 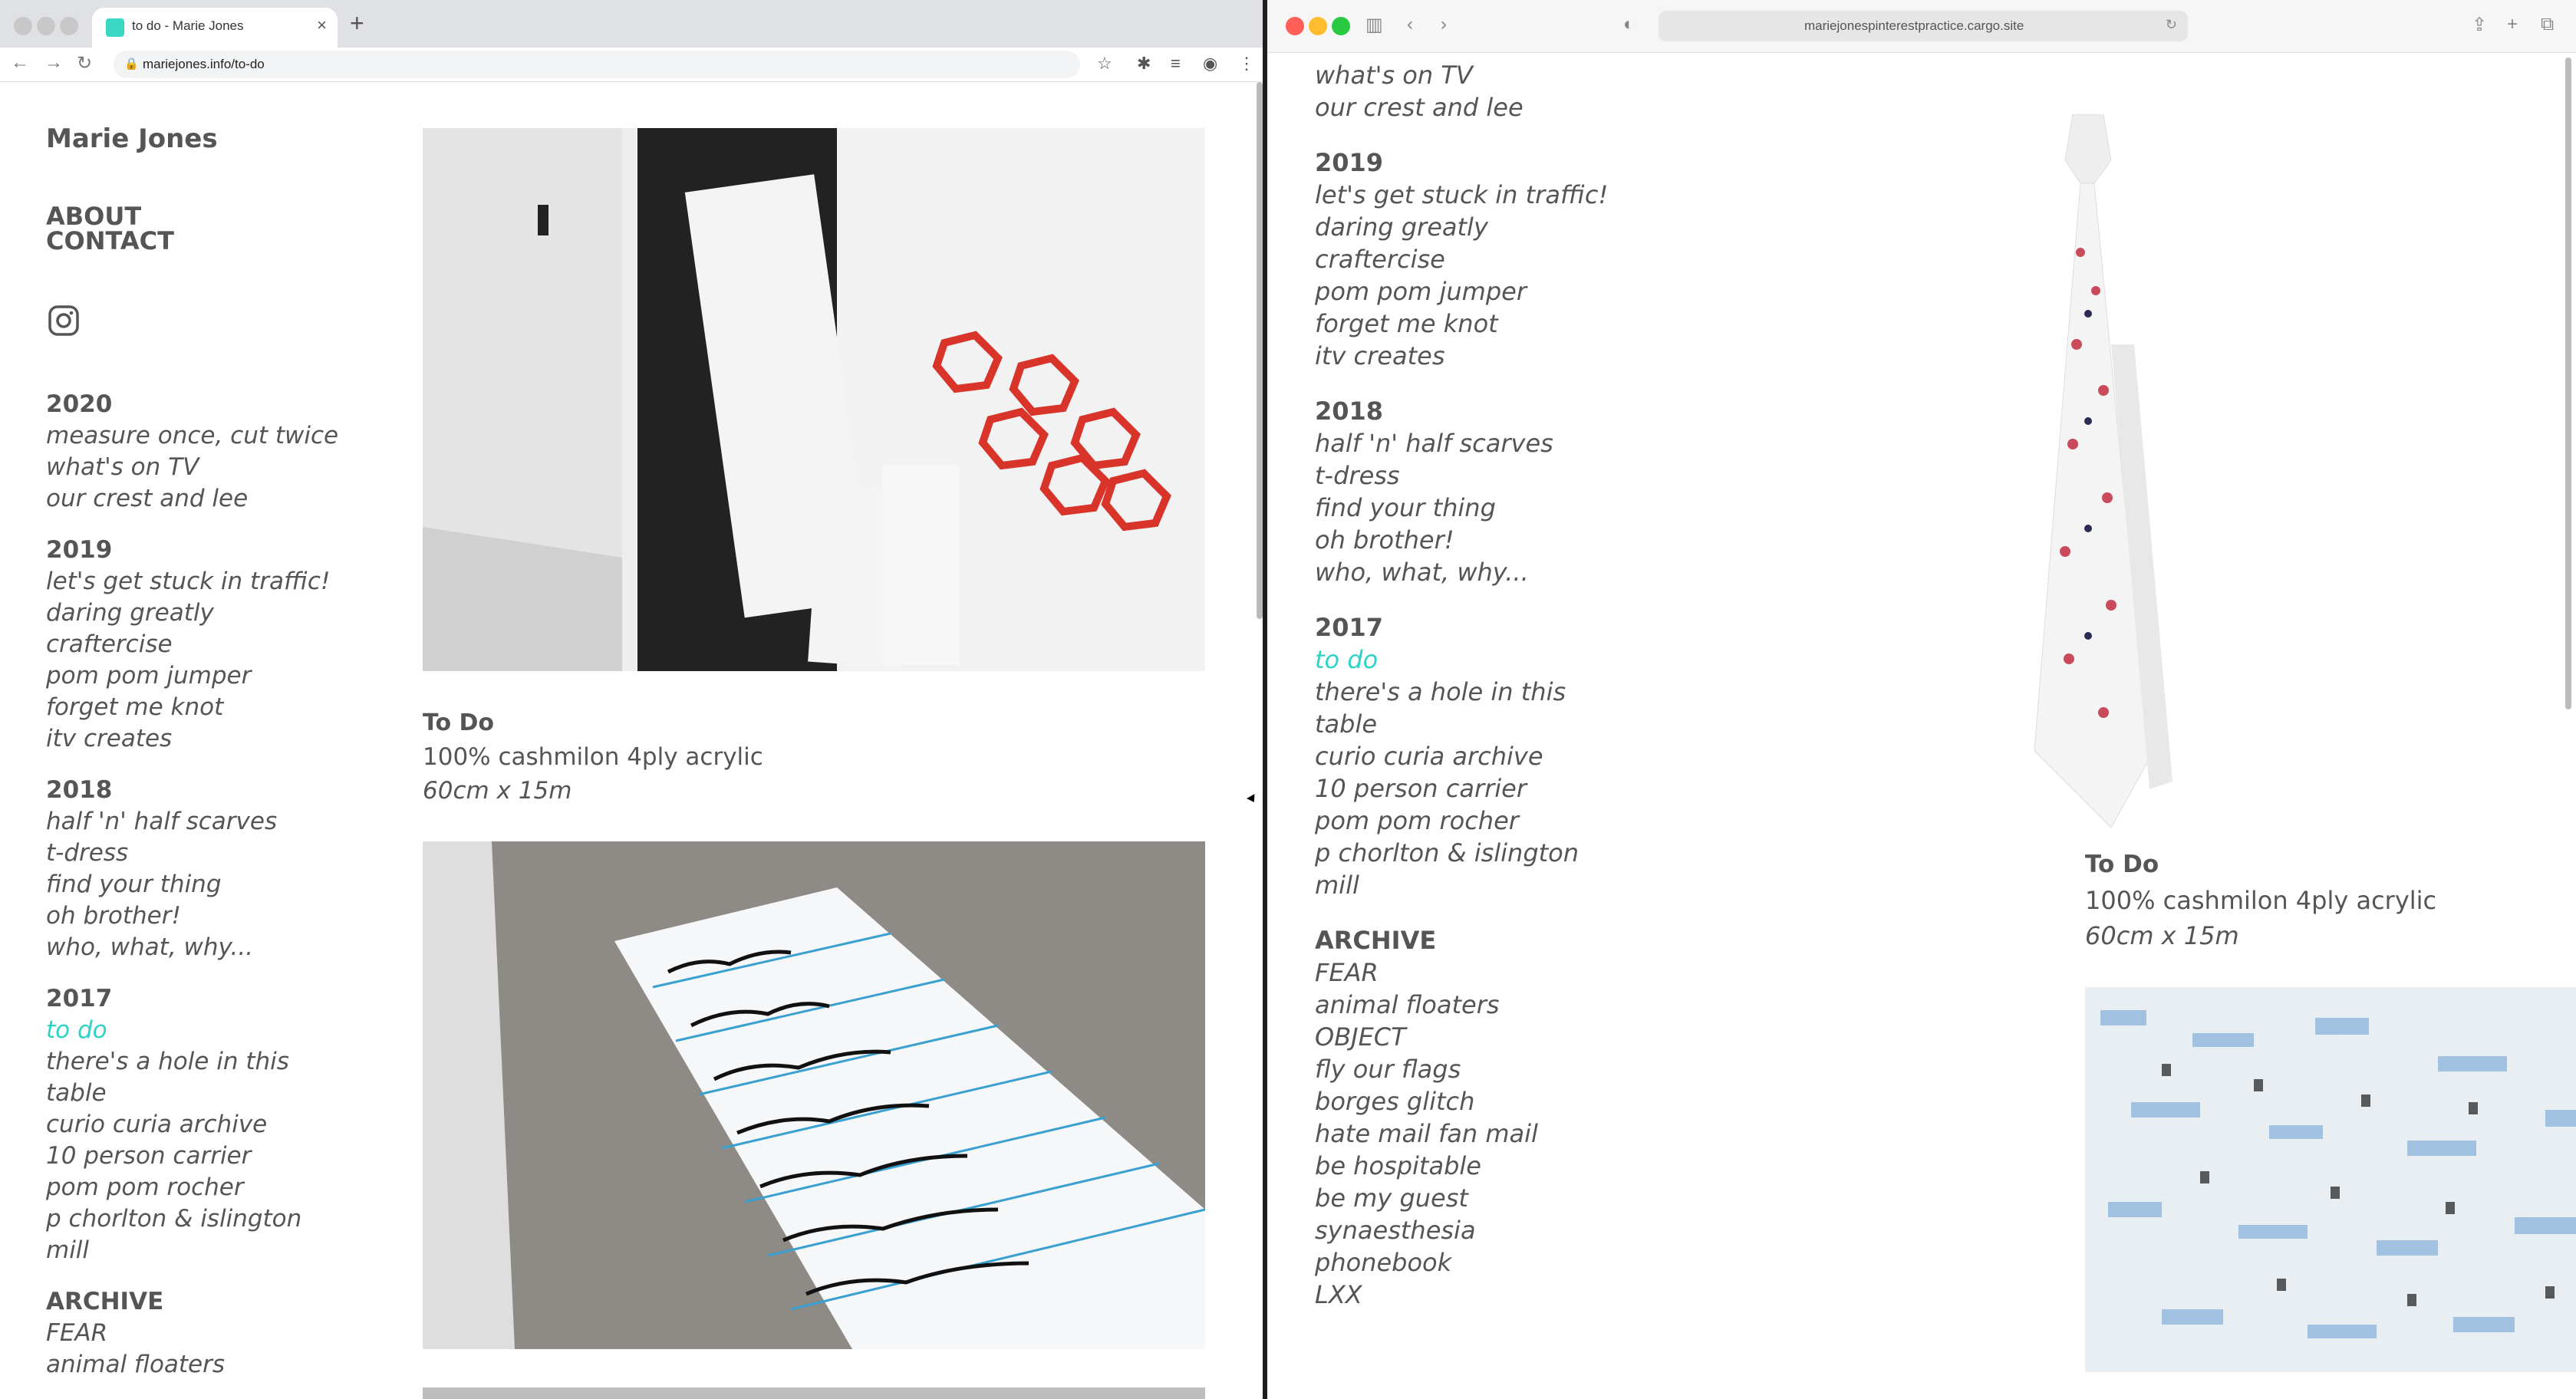 I want to click on nav-contact: CONTACT, so click(x=110, y=240).